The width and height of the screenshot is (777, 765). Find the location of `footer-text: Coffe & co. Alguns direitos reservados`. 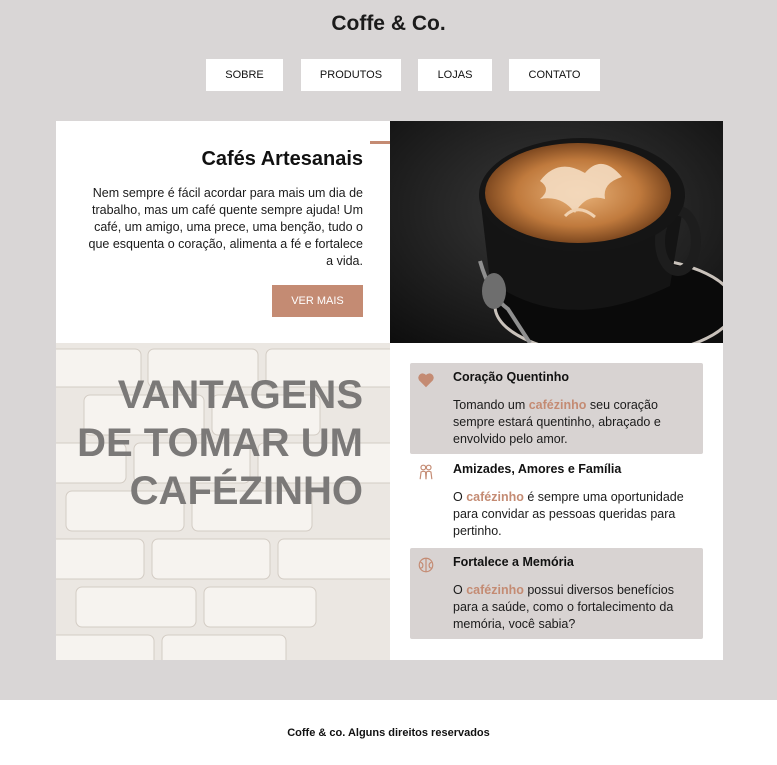

footer-text: Coffe & co. Alguns direitos reservados is located at coordinates (388, 732).